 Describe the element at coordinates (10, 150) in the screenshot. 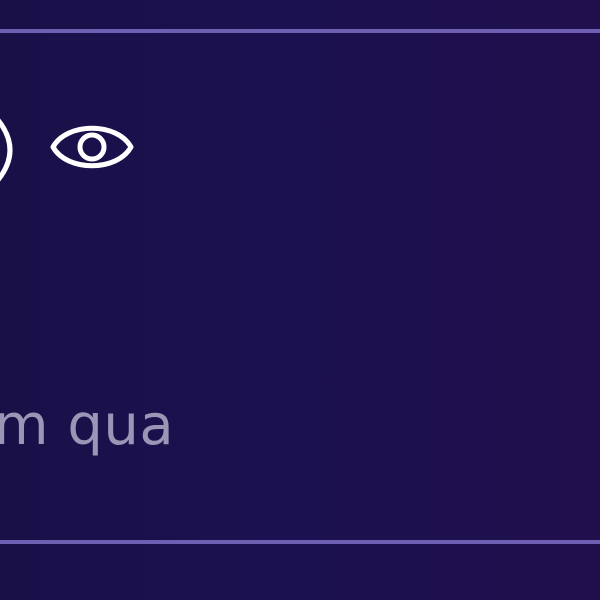

I see `right-parenthesis-icon` at that location.